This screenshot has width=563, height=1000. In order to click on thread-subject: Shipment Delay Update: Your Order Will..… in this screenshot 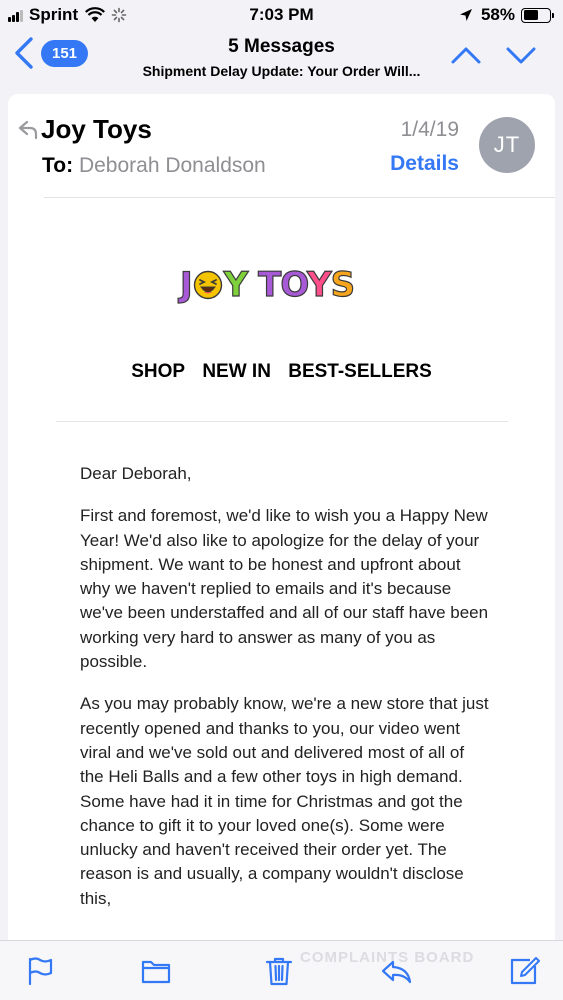, I will do `click(281, 71)`.